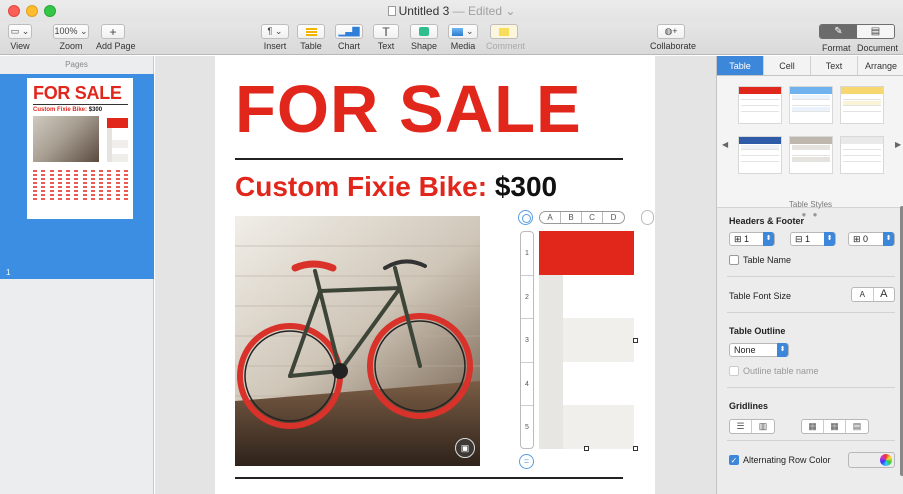 The width and height of the screenshot is (903, 494). I want to click on page-thumbnail-selected: FOR SALE Custom Fixie Bike: $300 1, so click(77, 176).